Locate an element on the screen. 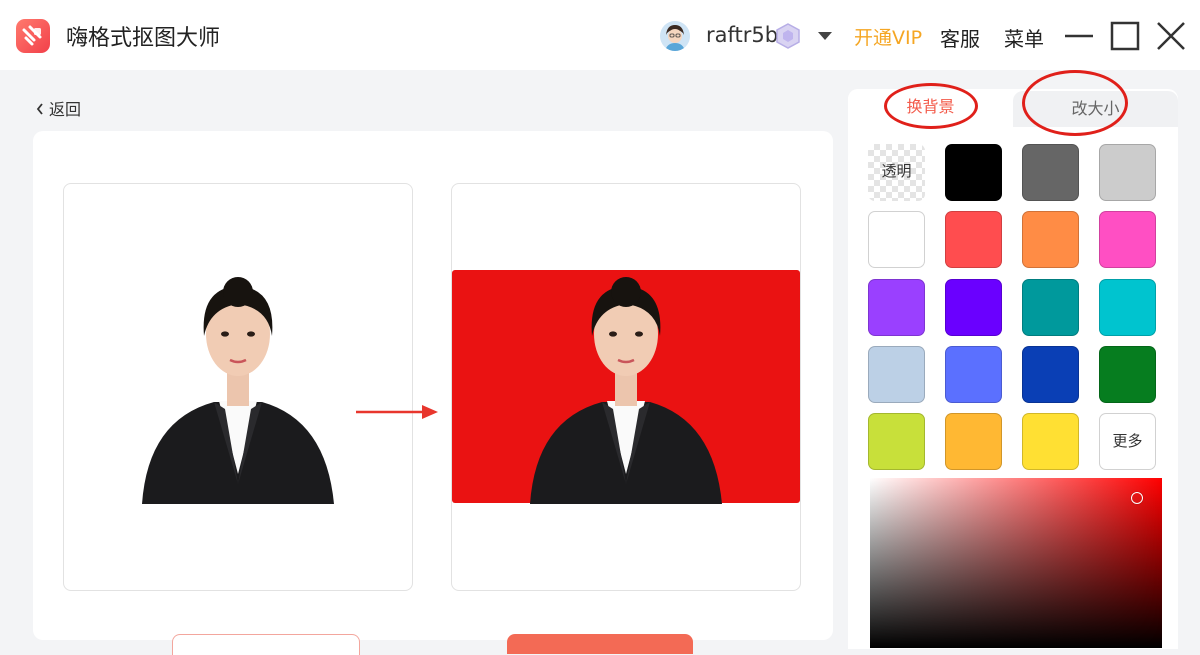 This screenshot has height=655, width=1200. color-picker is located at coordinates (1016, 563).